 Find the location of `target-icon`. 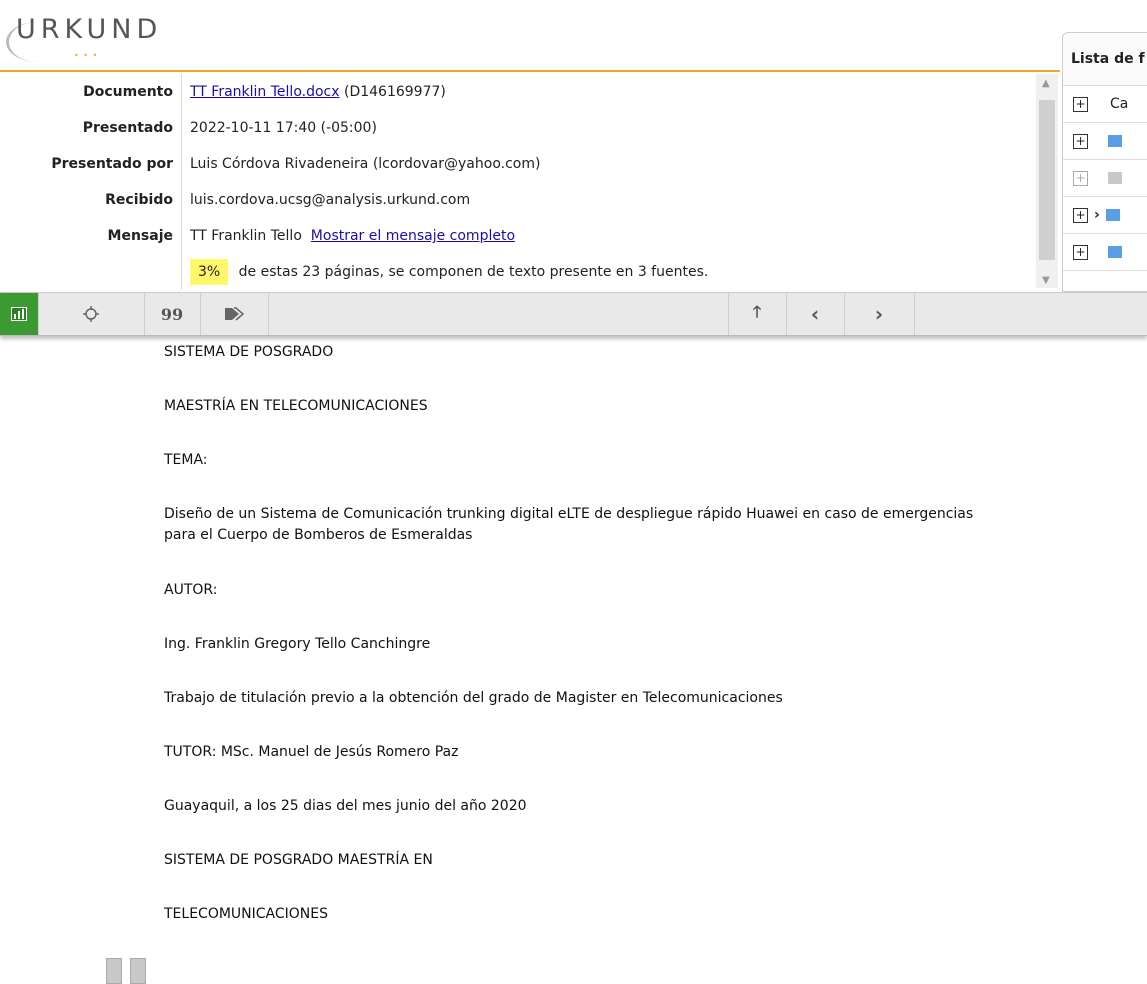

target-icon is located at coordinates (91, 314).